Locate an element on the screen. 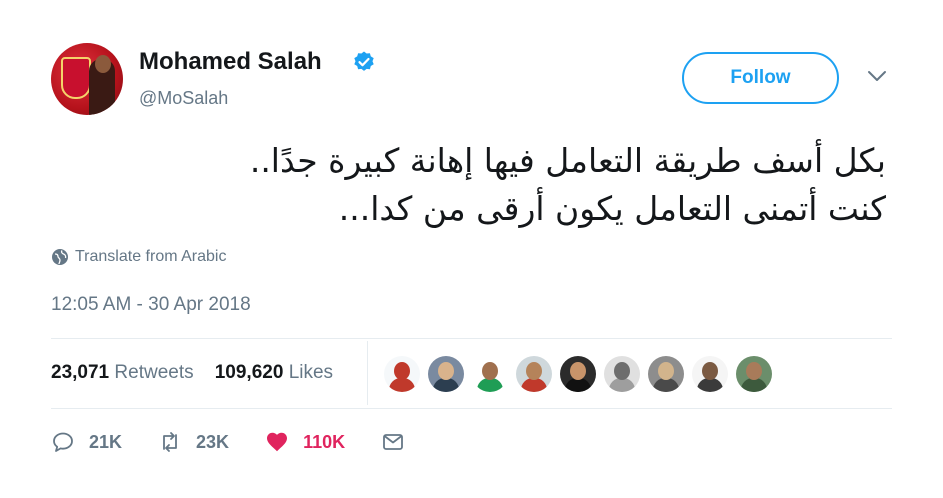 Image resolution: width=943 pixels, height=498 pixels. direct-message-button is located at coordinates (400, 442).